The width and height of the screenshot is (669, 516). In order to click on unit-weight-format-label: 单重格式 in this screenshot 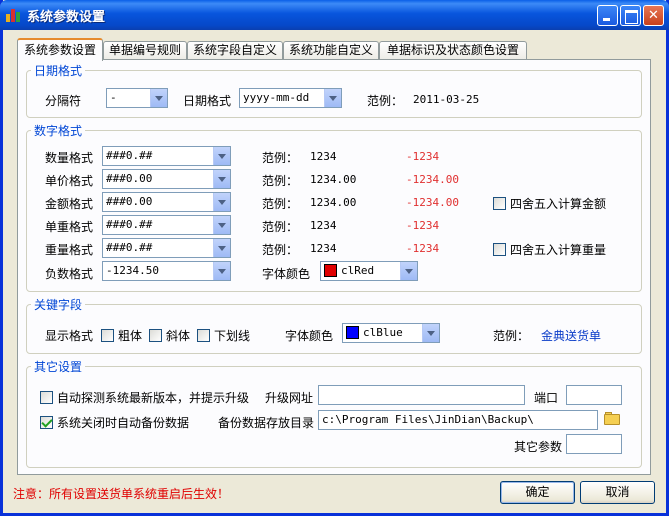, I will do `click(69, 227)`.